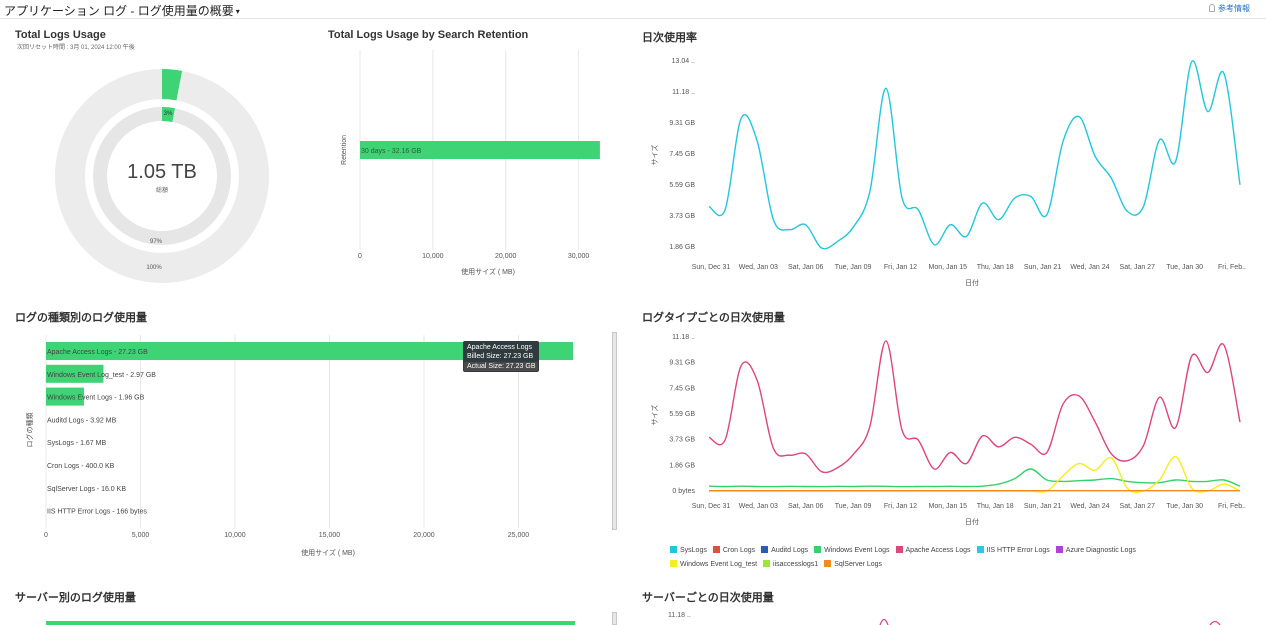  Describe the element at coordinates (758, 267) in the screenshot. I see `daily-usage-x-tick: Wed, Jan 03` at that location.